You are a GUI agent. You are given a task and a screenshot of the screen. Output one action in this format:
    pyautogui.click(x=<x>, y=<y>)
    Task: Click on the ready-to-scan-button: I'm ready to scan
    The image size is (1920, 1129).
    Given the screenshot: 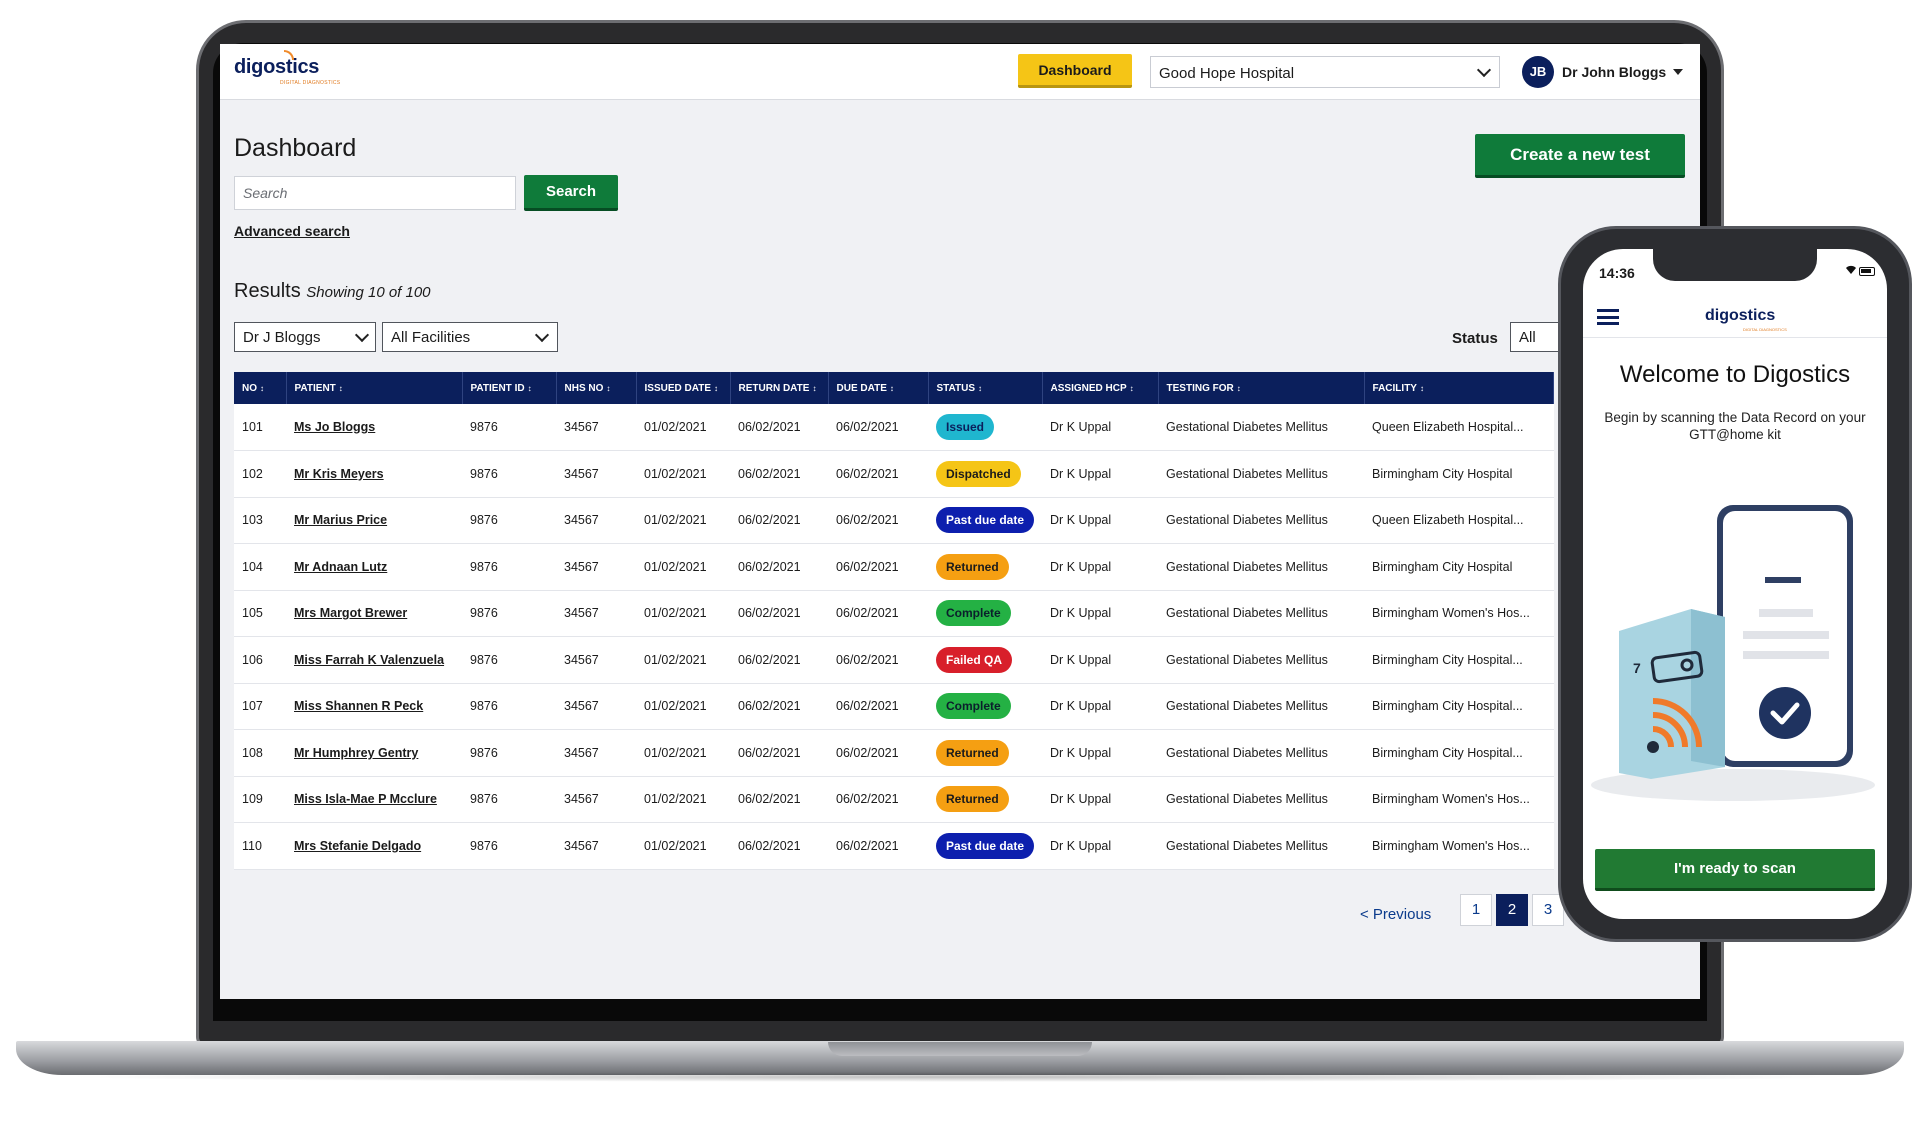 What is the action you would take?
    pyautogui.click(x=1735, y=870)
    